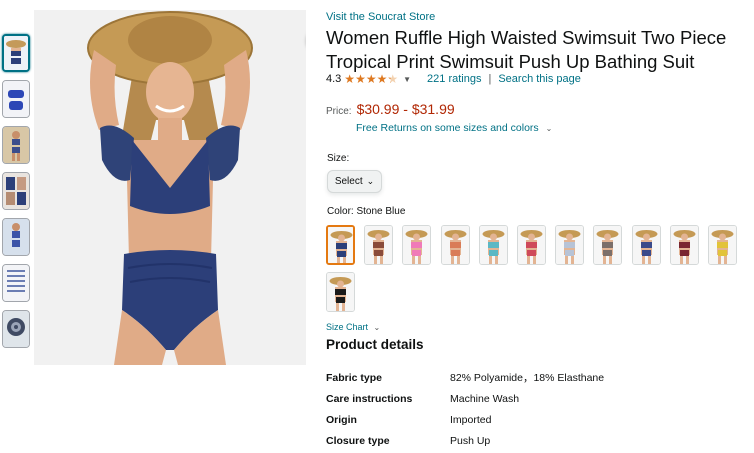  Describe the element at coordinates (358, 440) in the screenshot. I see `detail-key: Closure type` at that location.